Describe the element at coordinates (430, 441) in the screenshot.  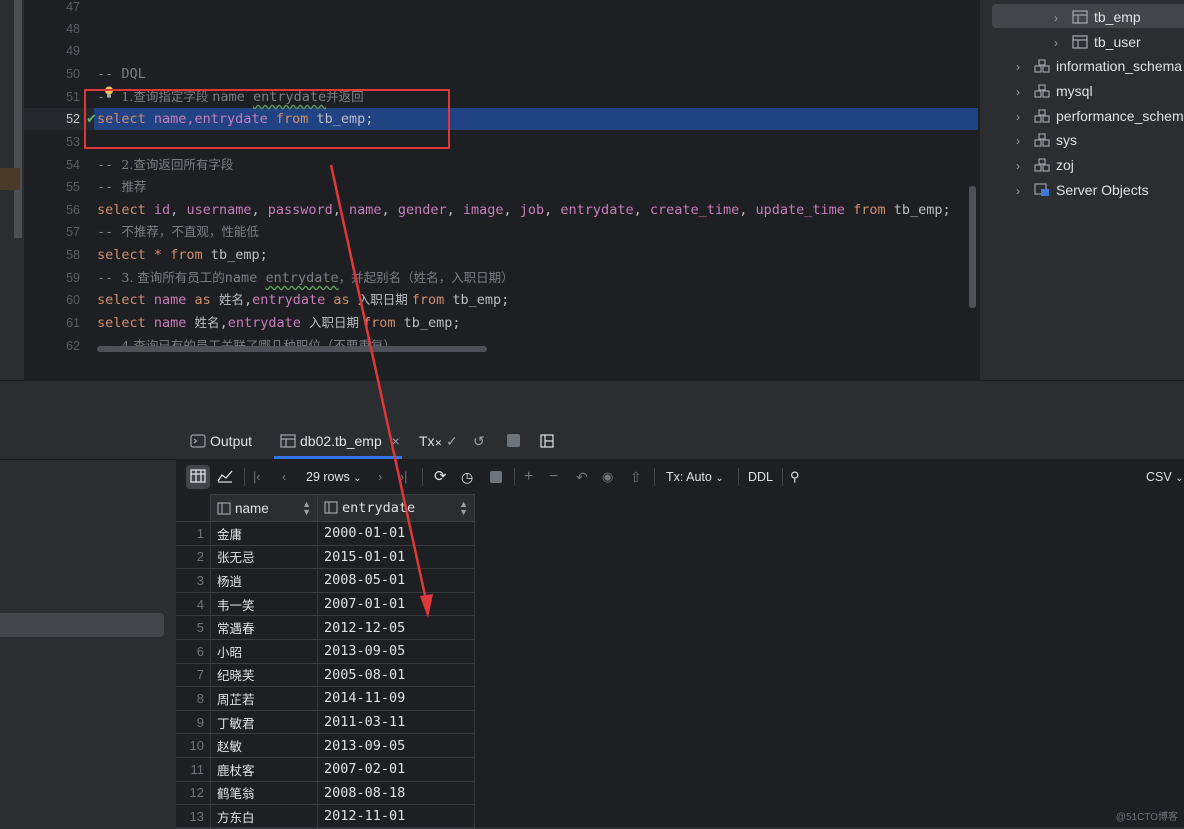
I see `tx-button: Tx✕` at that location.